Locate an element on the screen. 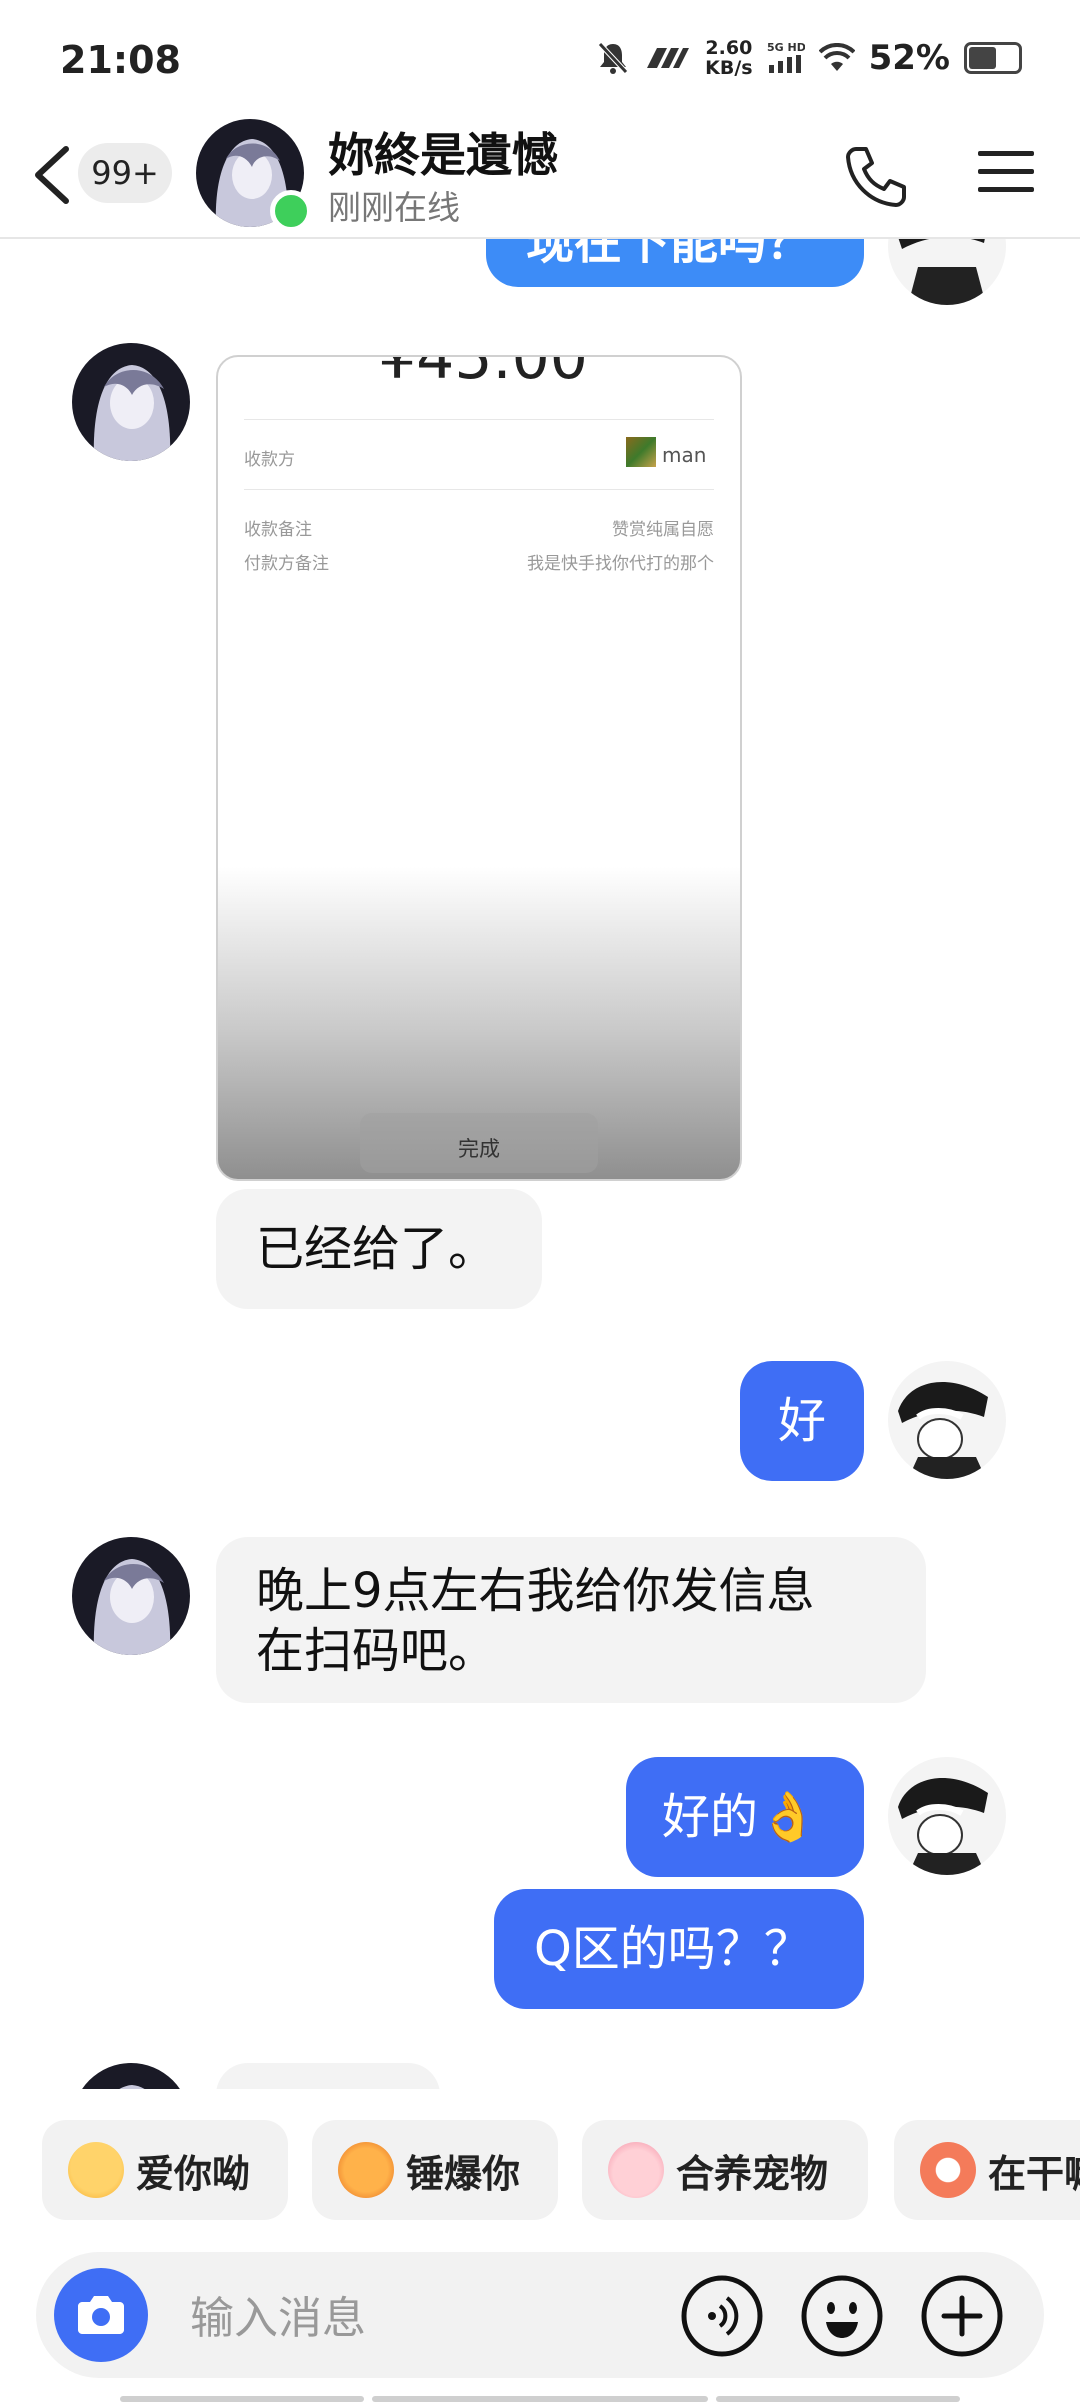 The height and width of the screenshot is (2408, 1080). camera-button is located at coordinates (101, 2315).